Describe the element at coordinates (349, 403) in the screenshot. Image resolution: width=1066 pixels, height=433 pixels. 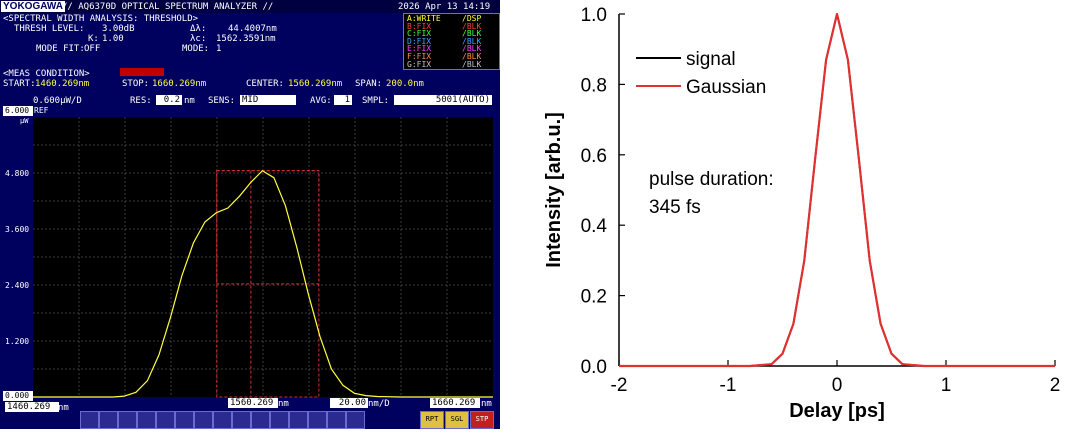
I see `x-step-box: 20.00` at that location.